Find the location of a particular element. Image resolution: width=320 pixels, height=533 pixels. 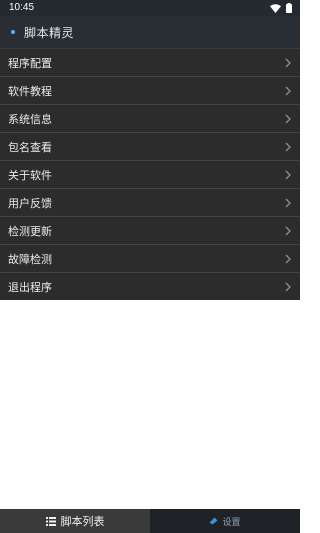

menu-item-label: 系统信息 is located at coordinates (30, 119).